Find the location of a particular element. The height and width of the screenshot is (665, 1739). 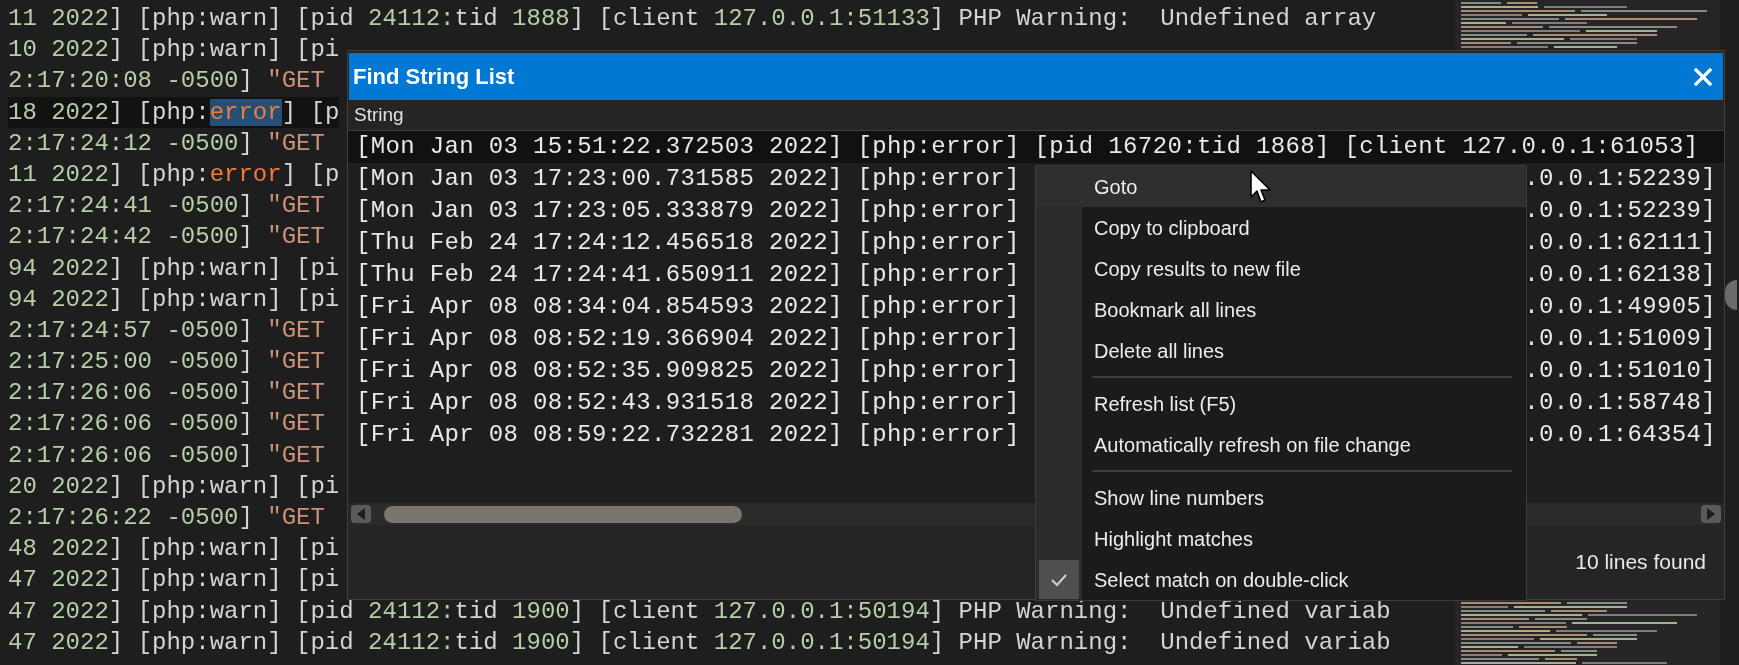

code-line: 2:17:24:42 -0500] "GET is located at coordinates (166, 237).